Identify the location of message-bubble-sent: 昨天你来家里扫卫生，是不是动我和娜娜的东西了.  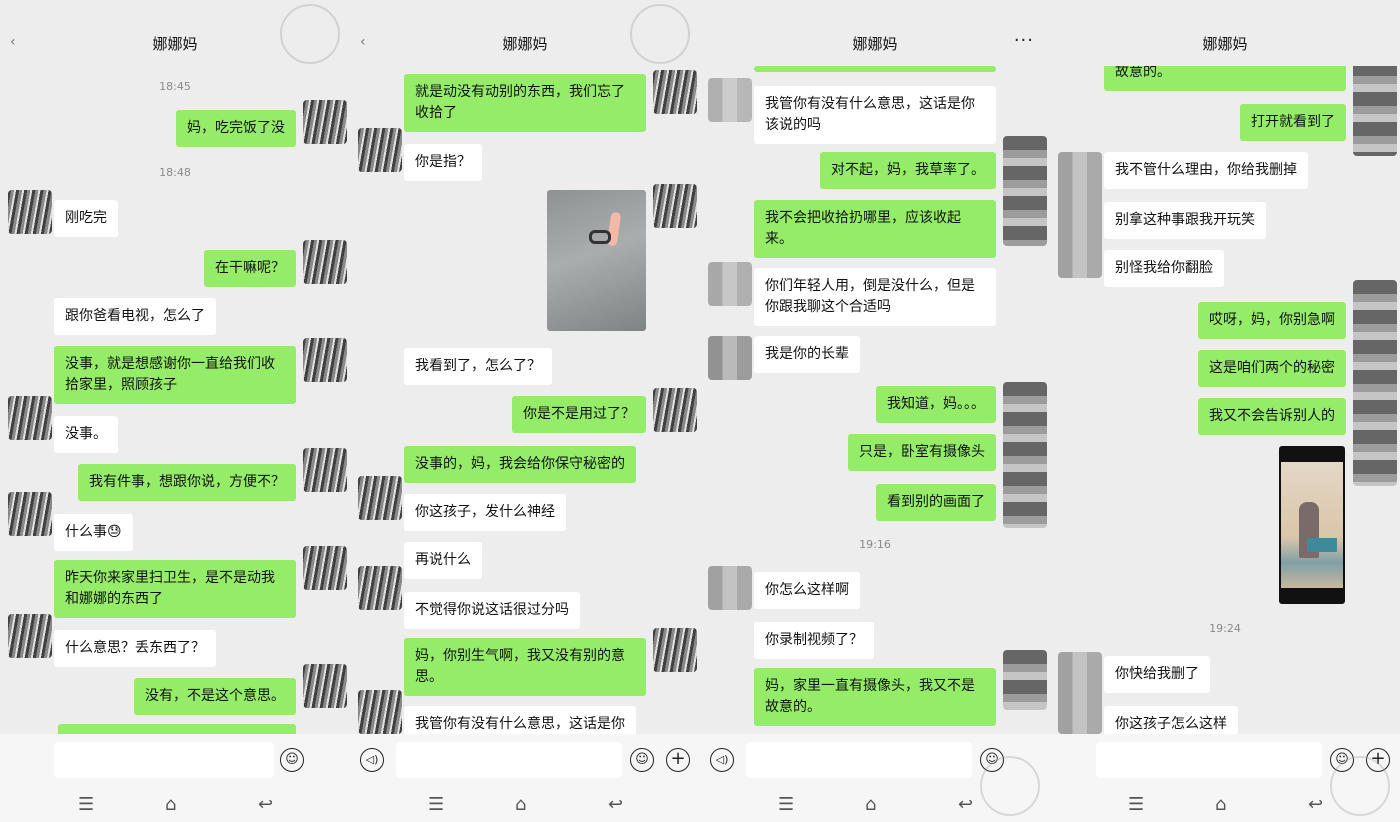
(175, 589).